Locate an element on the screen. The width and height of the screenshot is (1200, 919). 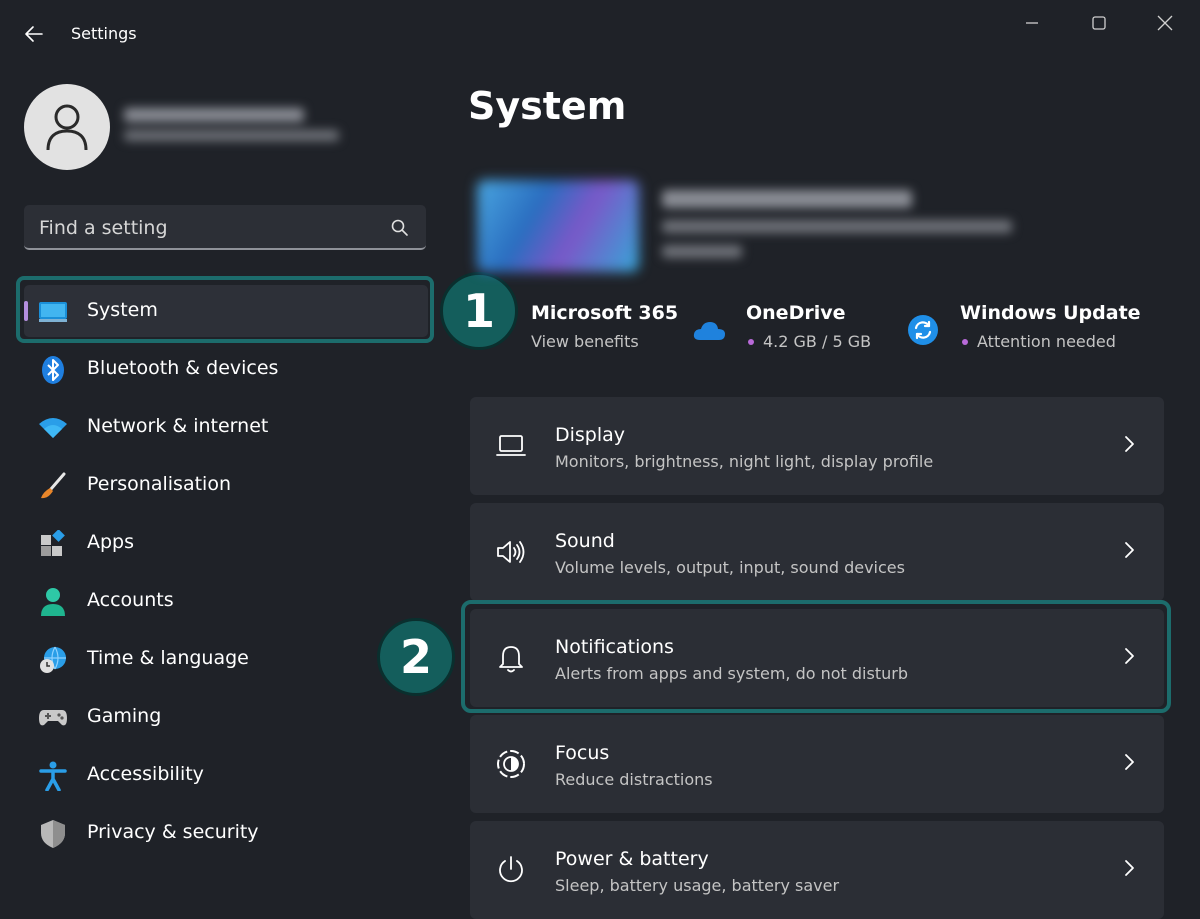
accessibility-icon is located at coordinates (53, 776).